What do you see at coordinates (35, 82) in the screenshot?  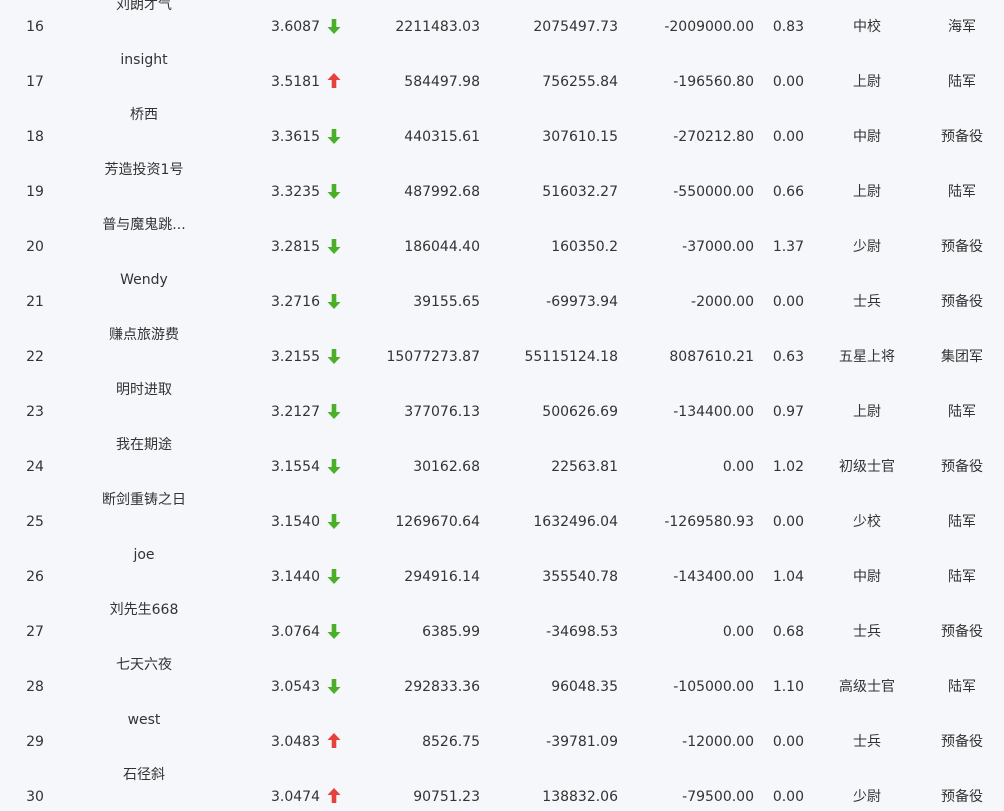 I see `rank-number: 17` at bounding box center [35, 82].